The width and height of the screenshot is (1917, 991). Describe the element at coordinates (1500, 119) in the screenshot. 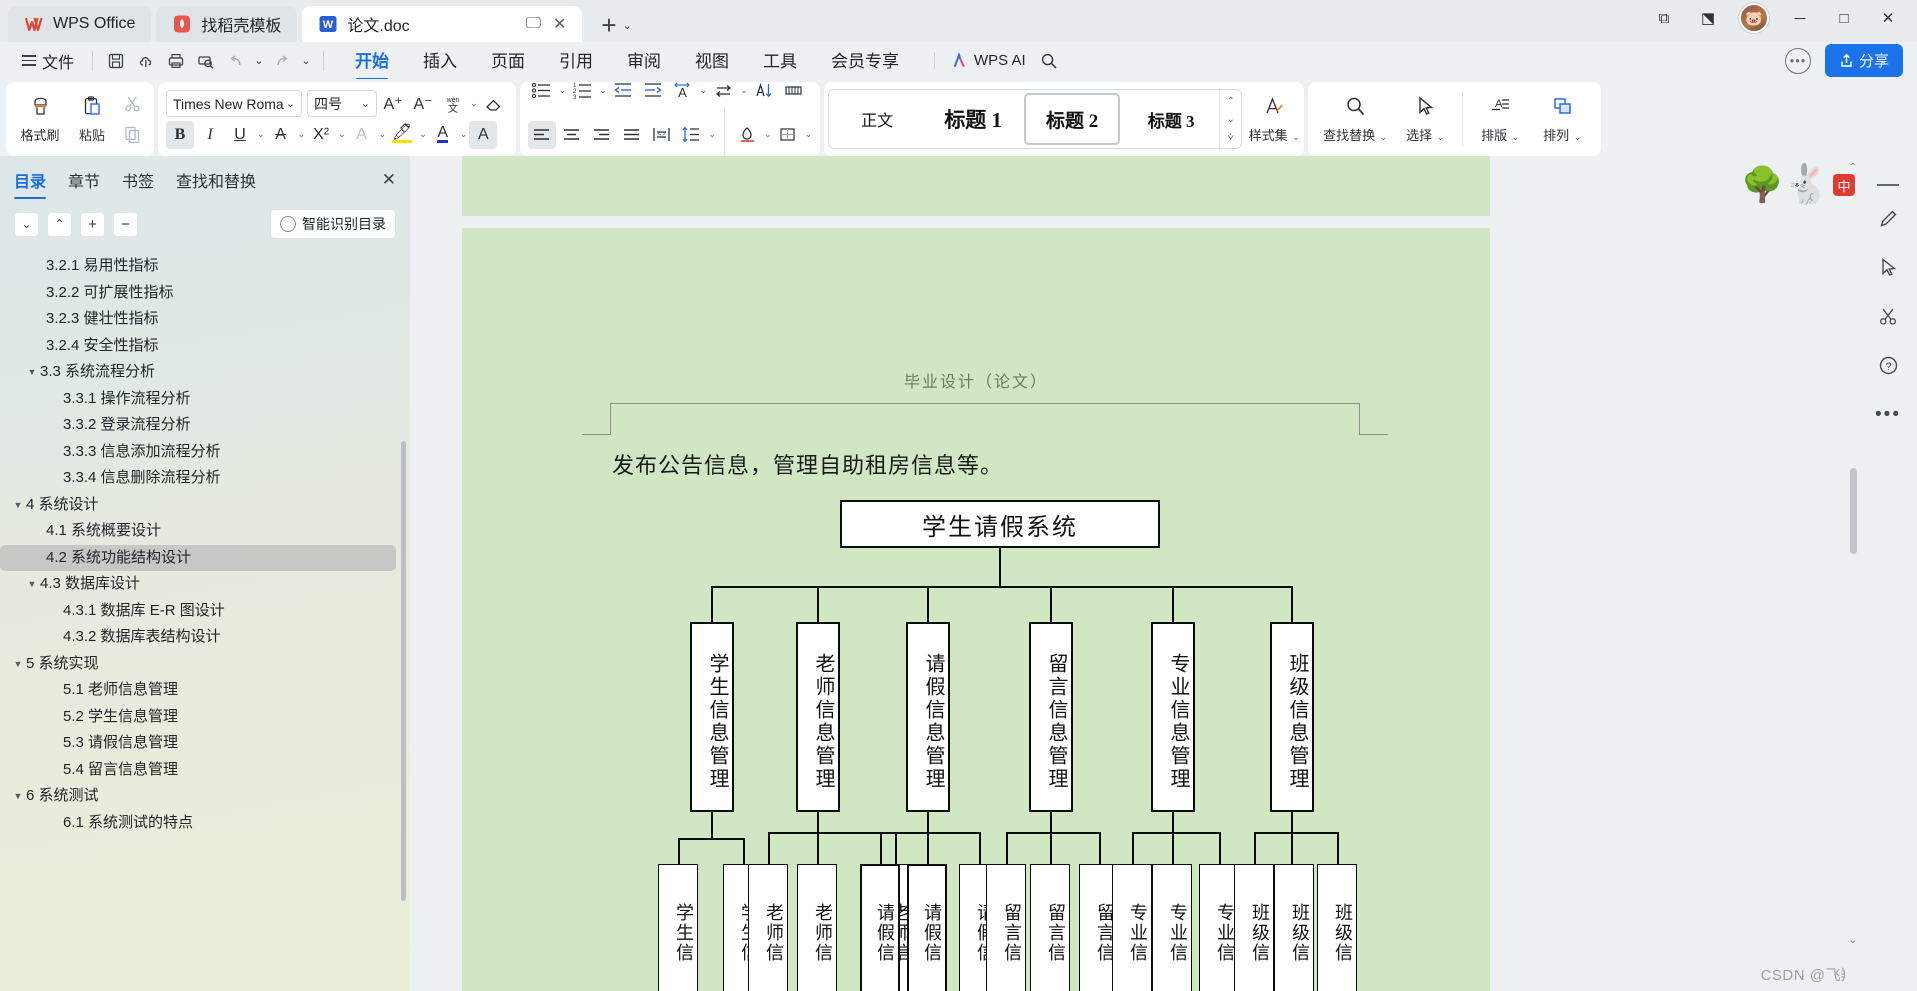

I see `typeset-button: A 排版 ⌄` at that location.